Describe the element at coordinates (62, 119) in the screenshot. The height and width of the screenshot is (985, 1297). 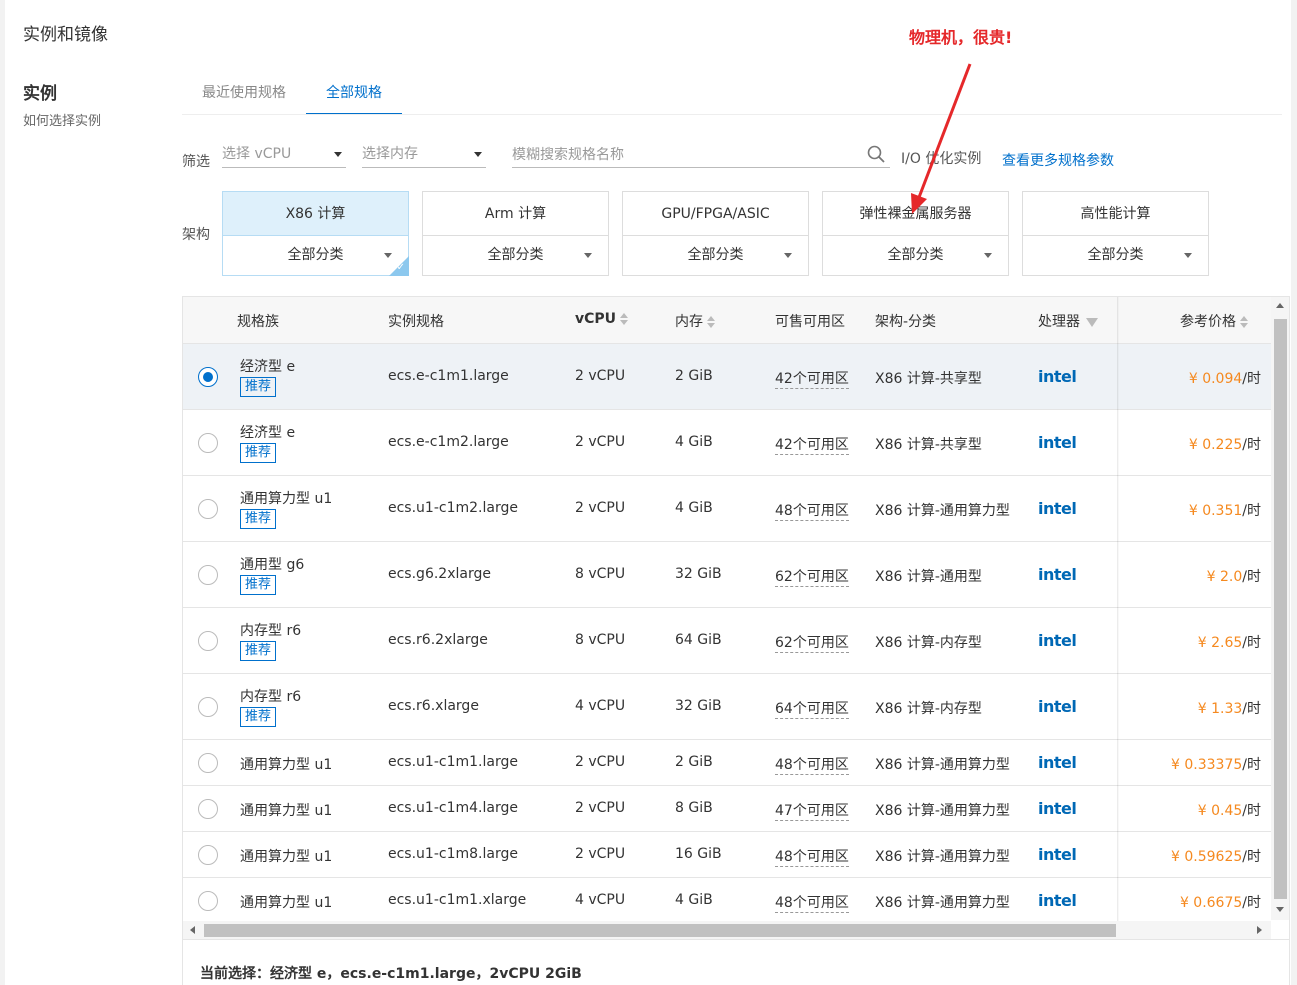
I see `instance-help-link: 如何选择实例` at that location.